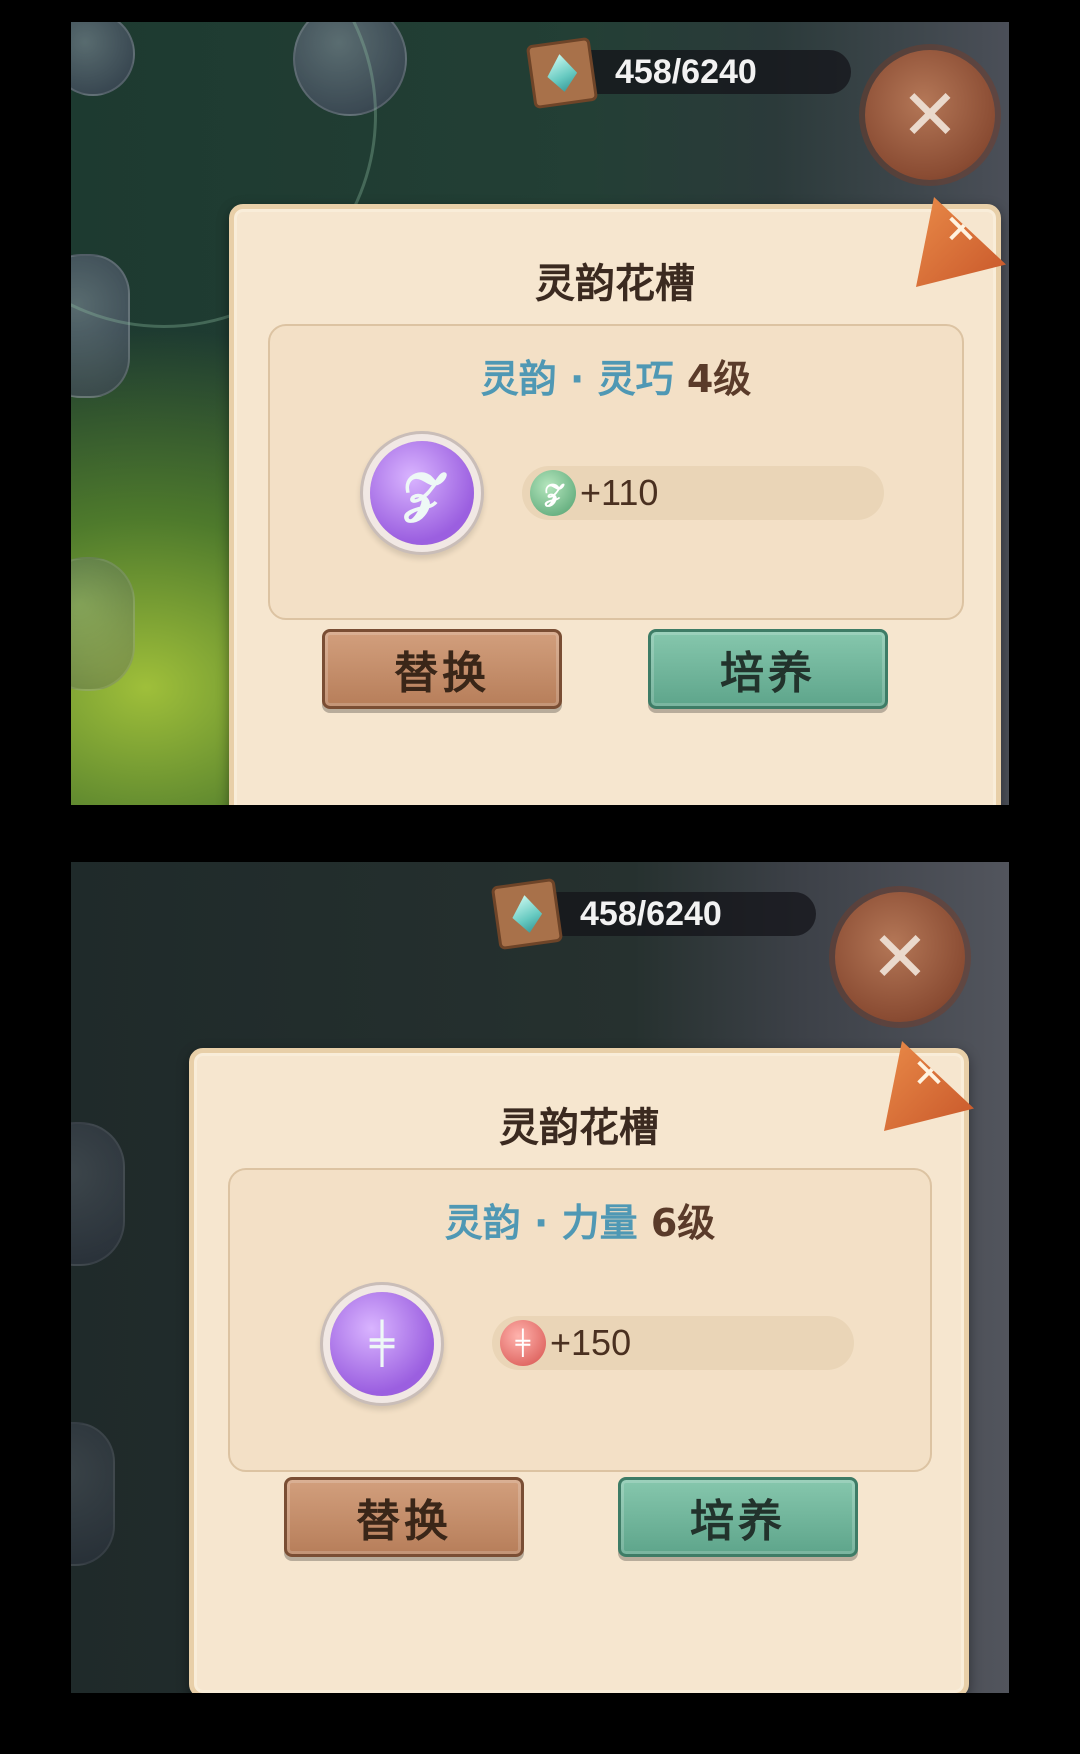 The image size is (1080, 1754). Describe the element at coordinates (577, 379) in the screenshot. I see `skill-name: 灵韵 · 灵巧` at that location.